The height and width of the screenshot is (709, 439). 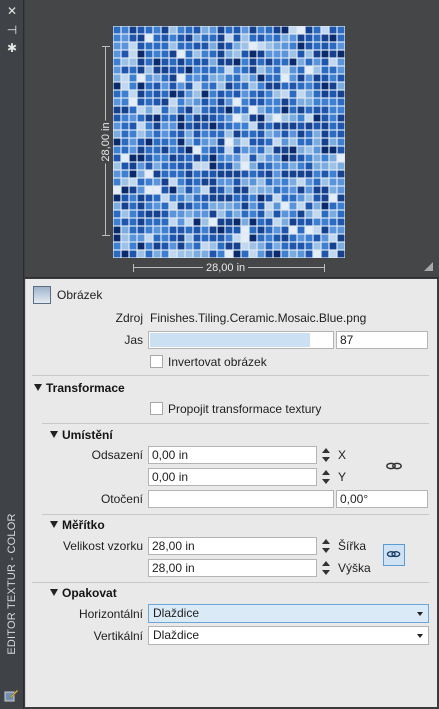 I want to click on position-section-header: Umístění, so click(x=81, y=435).